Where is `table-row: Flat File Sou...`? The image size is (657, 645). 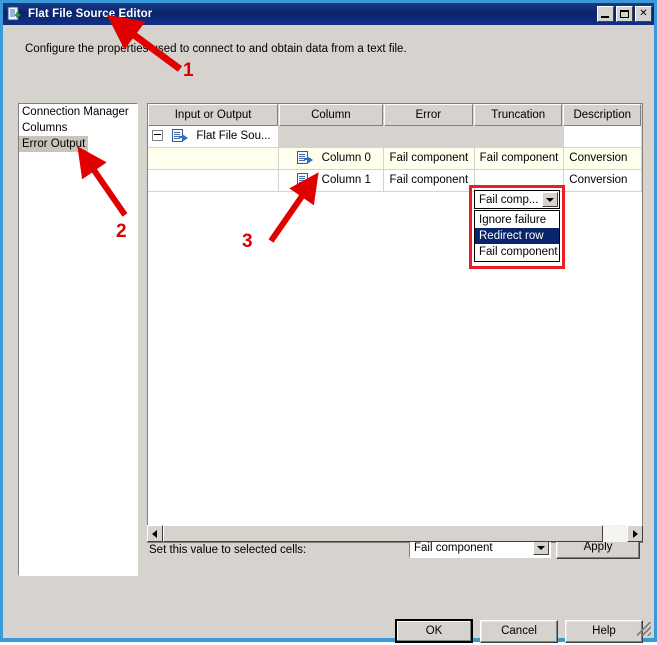 table-row: Flat File Sou... is located at coordinates (395, 137).